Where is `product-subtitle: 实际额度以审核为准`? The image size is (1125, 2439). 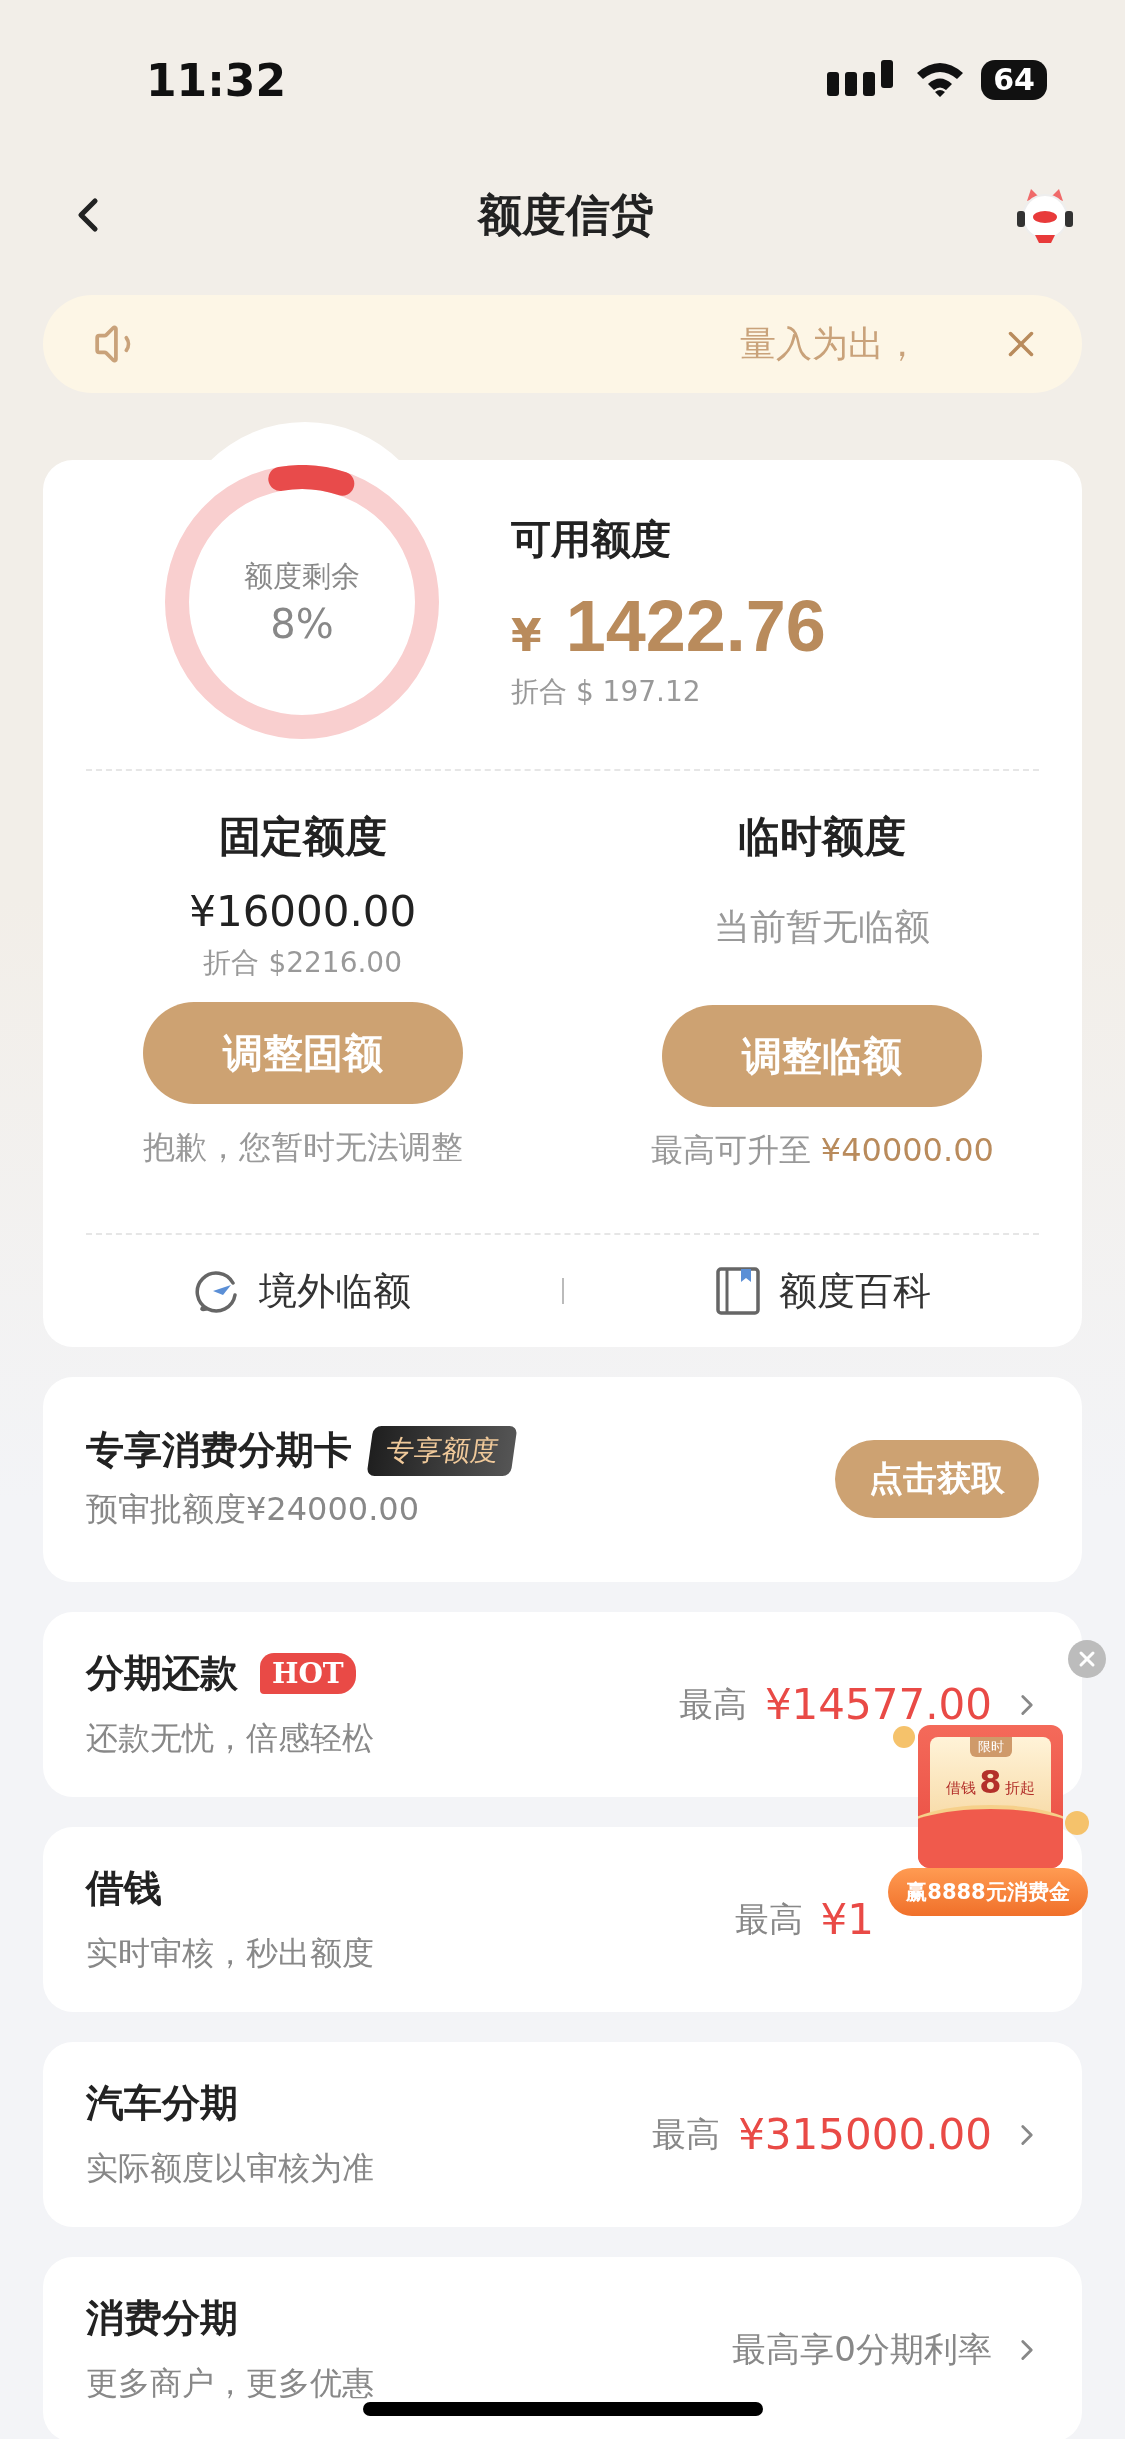 product-subtitle: 实际额度以审核为准 is located at coordinates (230, 2168).